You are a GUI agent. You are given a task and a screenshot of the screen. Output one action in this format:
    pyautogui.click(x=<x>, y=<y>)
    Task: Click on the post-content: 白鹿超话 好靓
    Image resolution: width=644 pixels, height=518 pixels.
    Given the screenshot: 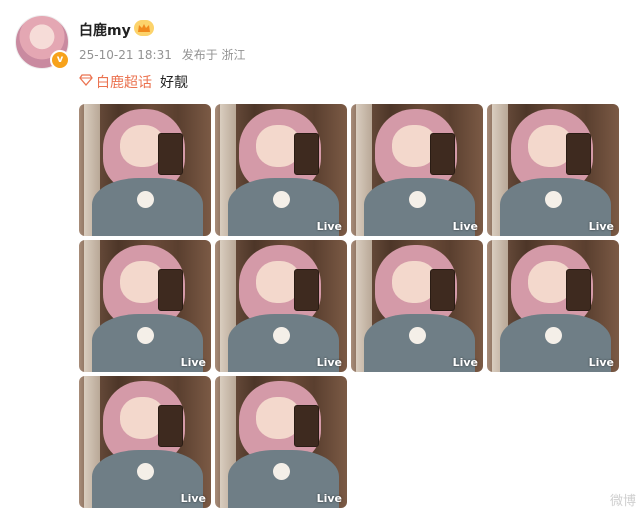 What is the action you would take?
    pyautogui.click(x=133, y=82)
    